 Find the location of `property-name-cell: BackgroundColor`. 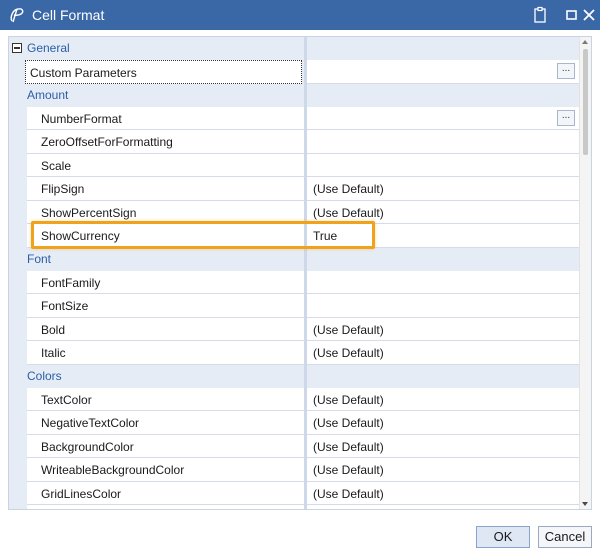

property-name-cell: BackgroundColor is located at coordinates (165, 446).